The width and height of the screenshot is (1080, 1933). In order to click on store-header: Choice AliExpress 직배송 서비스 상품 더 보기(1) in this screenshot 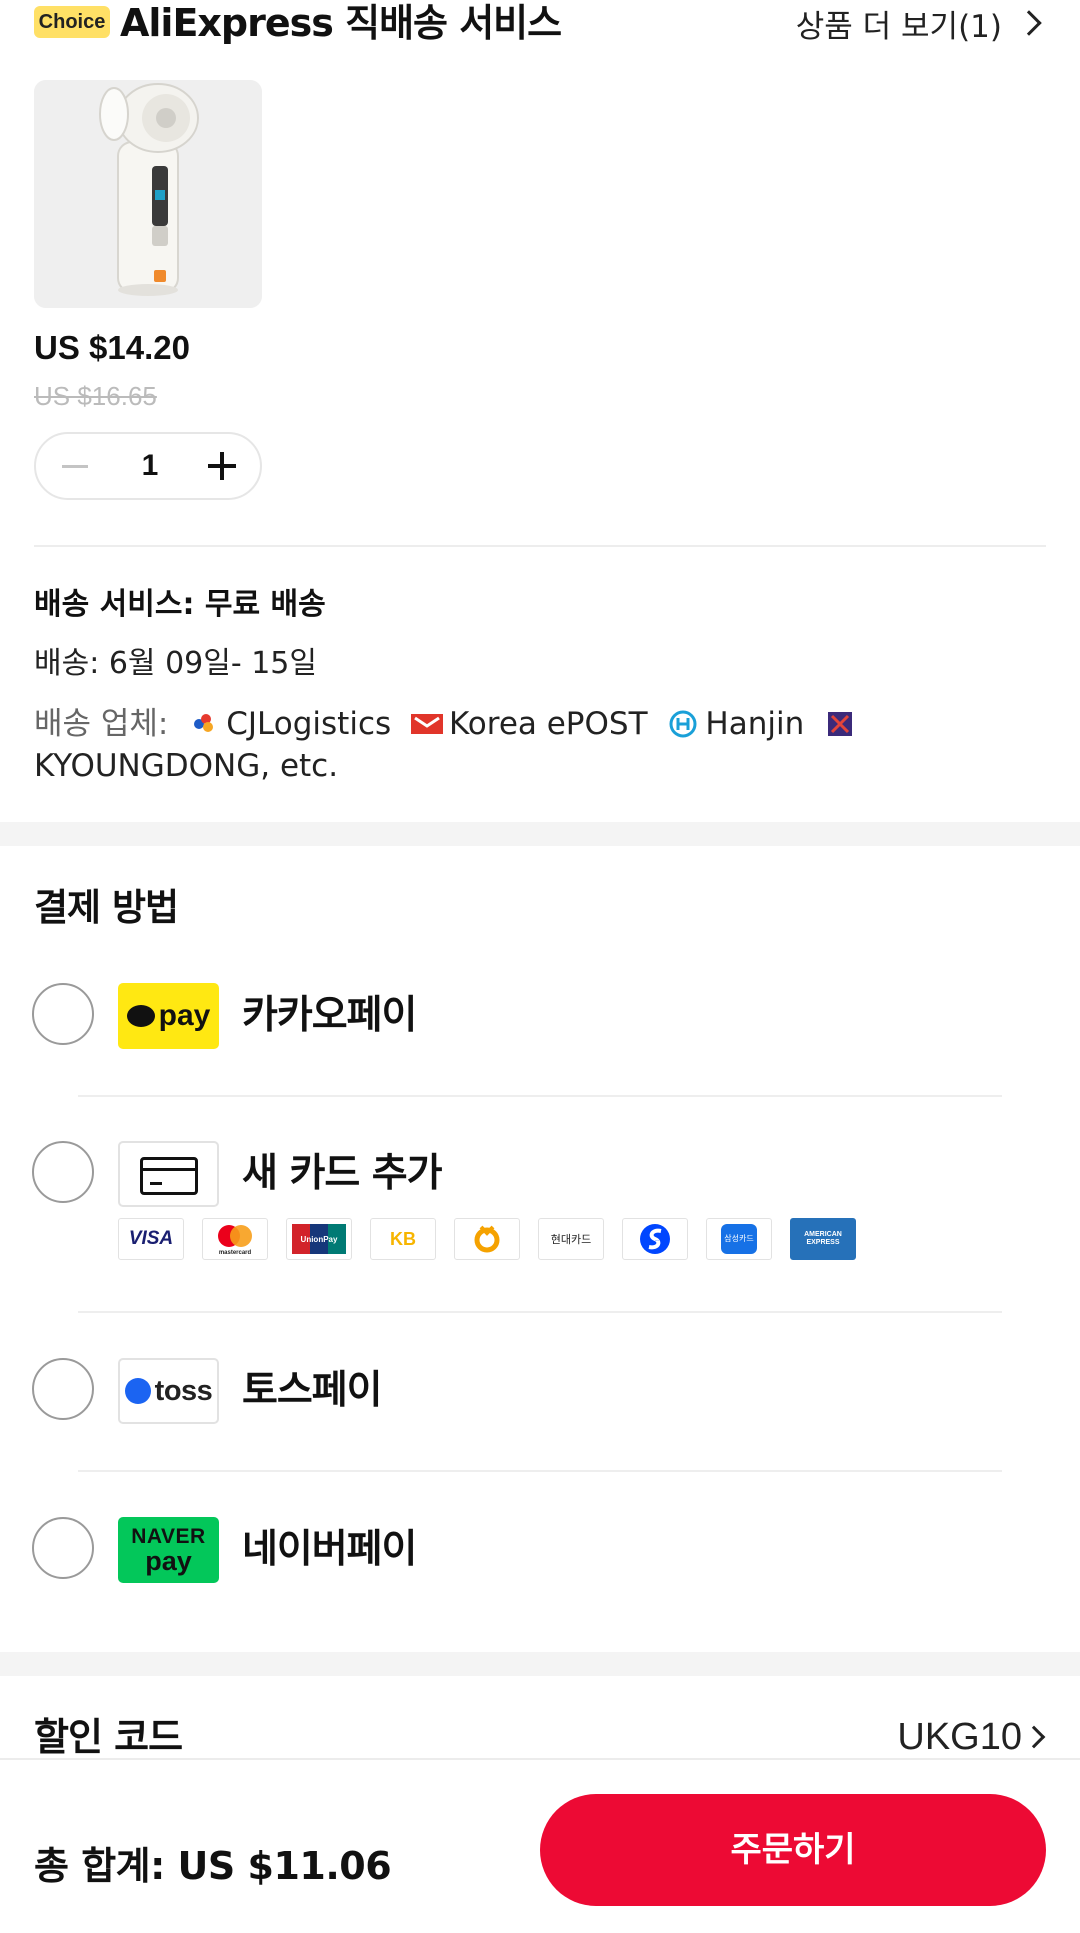, I will do `click(540, 23)`.